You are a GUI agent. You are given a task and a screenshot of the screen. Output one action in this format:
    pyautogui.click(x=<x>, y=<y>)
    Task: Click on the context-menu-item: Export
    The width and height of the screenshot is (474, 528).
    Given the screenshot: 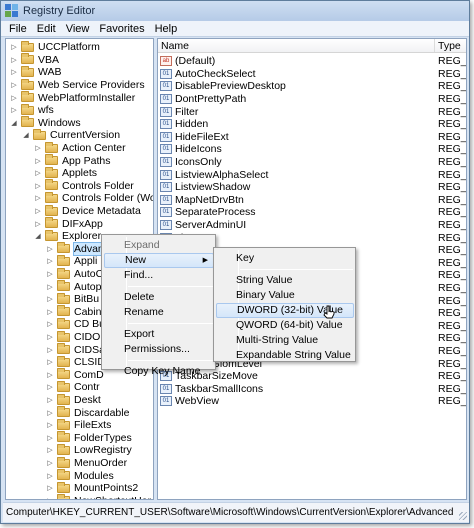 What is the action you would take?
    pyautogui.click(x=159, y=334)
    